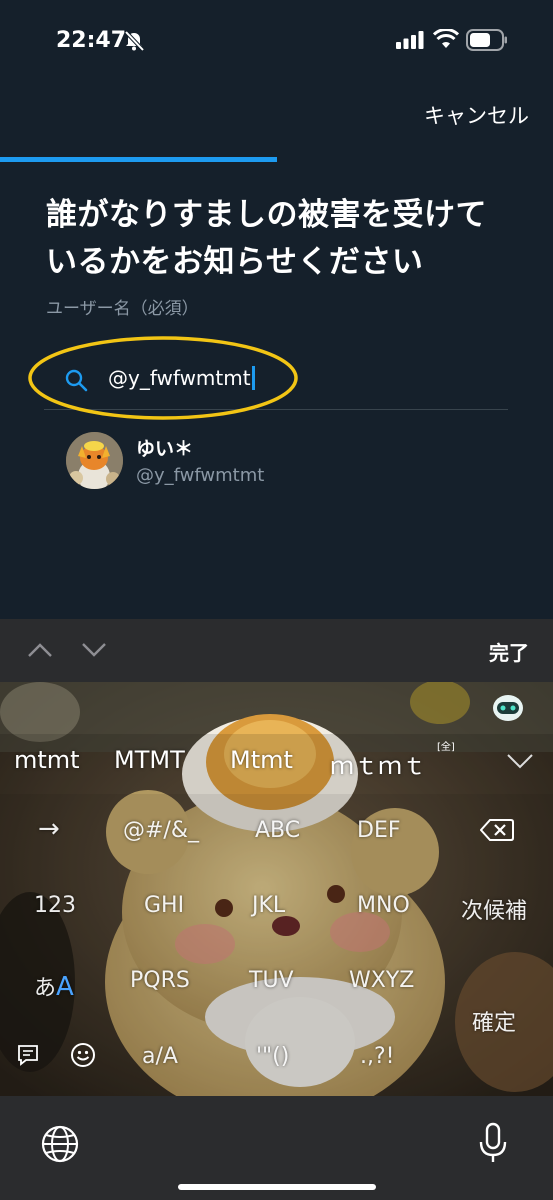 The image size is (553, 1200). Describe the element at coordinates (122, 309) in the screenshot. I see `username-field-label: ユーザー名（必須）` at that location.